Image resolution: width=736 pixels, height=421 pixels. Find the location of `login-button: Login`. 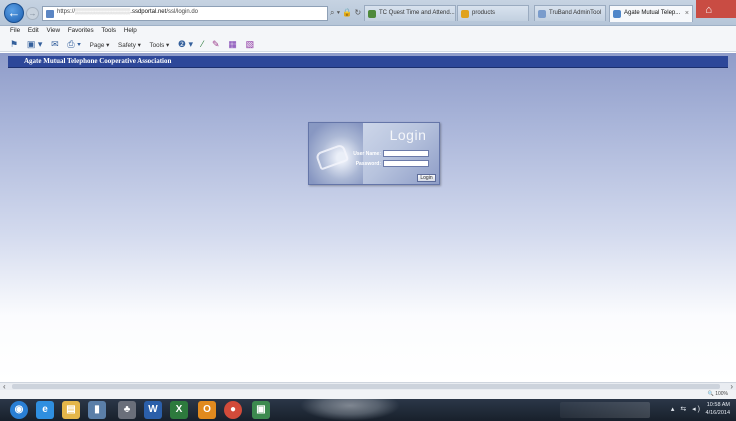

login-button: Login is located at coordinates (426, 178).